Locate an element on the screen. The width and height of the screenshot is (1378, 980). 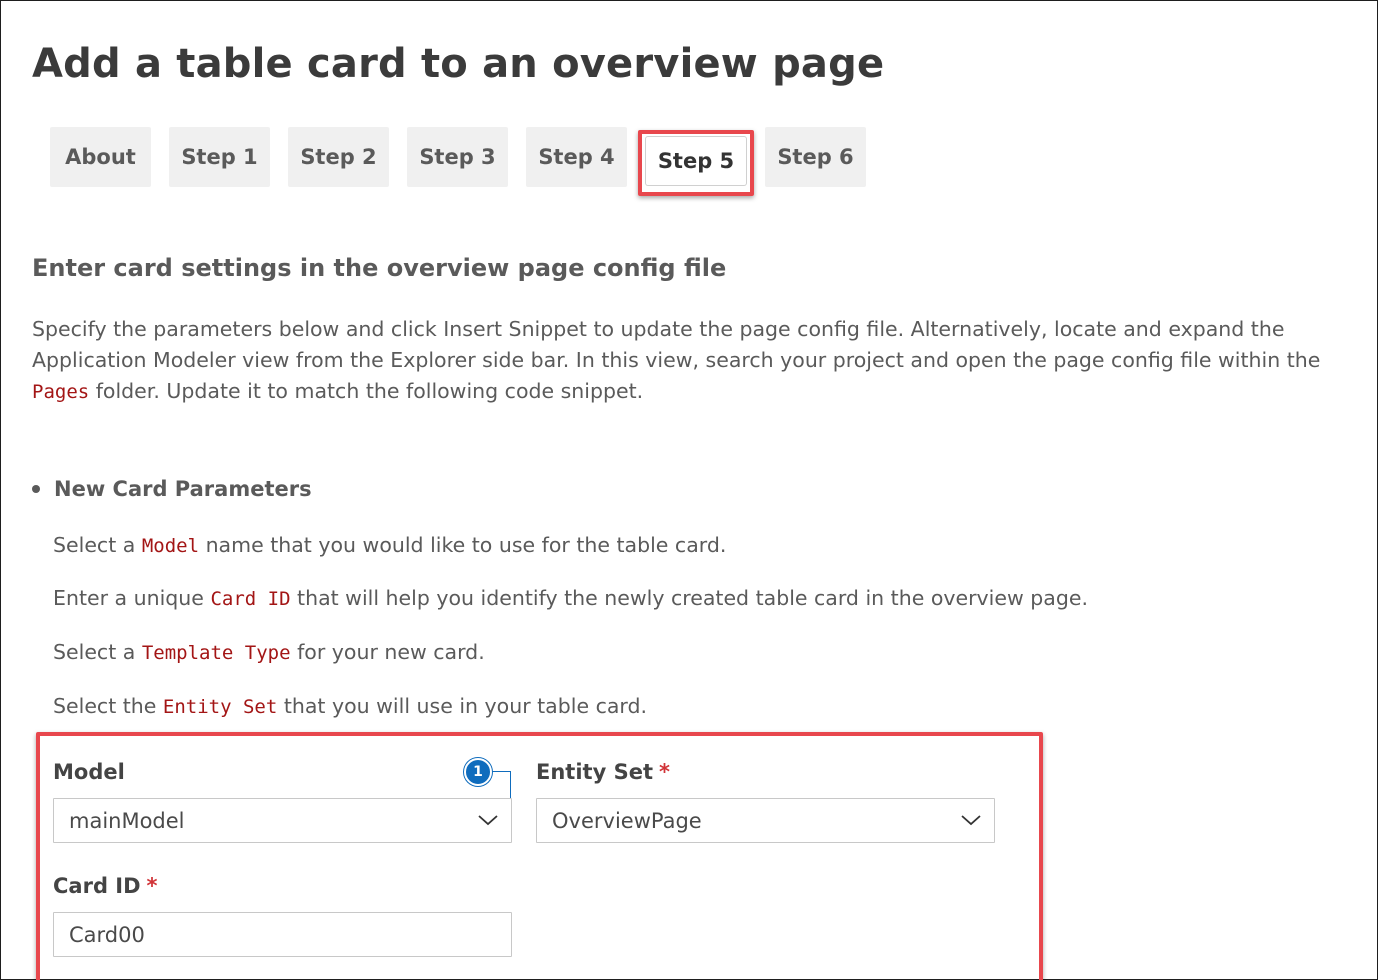
bullet-dot-icon is located at coordinates (36, 489).